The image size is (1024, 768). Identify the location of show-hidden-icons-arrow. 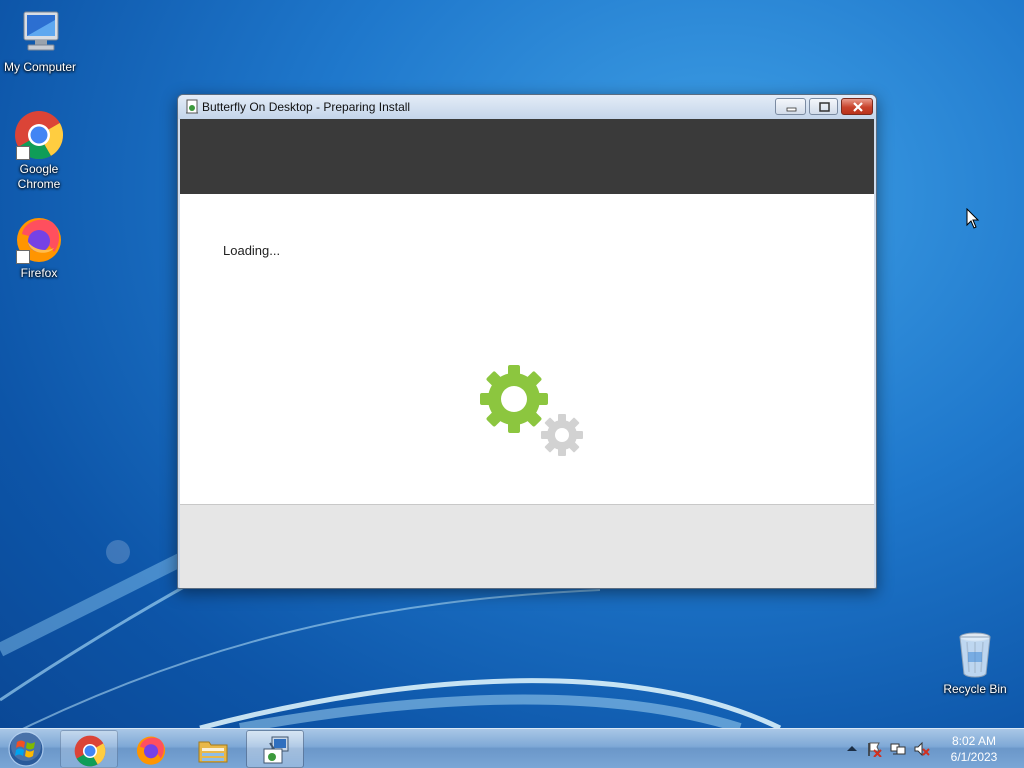
(852, 749).